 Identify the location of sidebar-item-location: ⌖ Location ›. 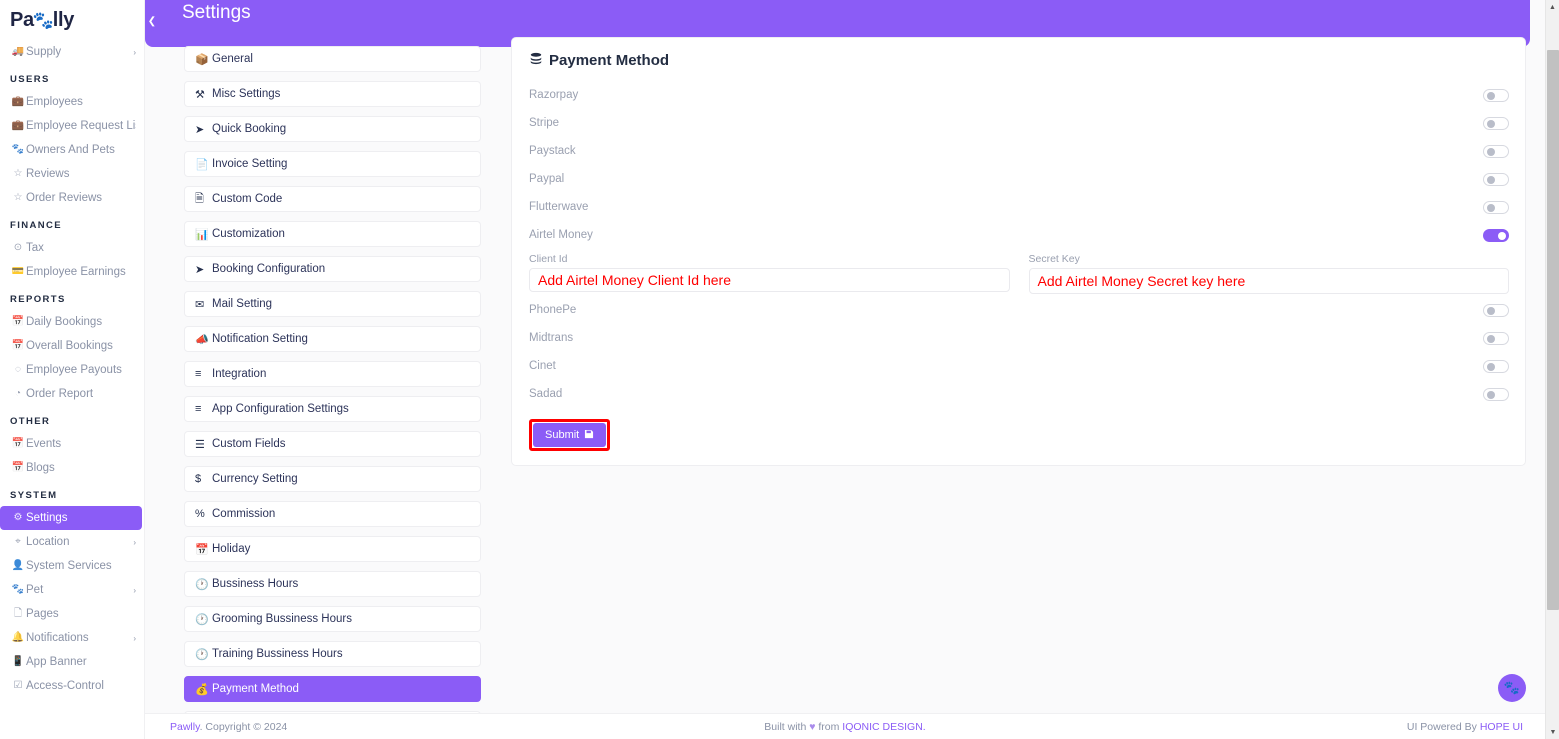
(72, 542).